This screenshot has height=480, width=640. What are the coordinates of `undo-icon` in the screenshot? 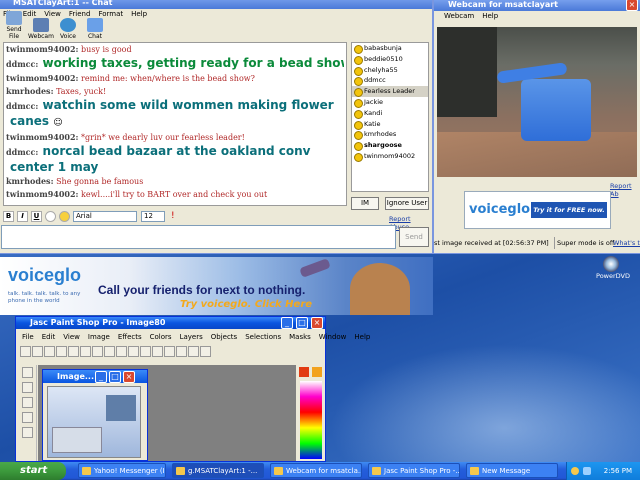 It's located at (73, 351).